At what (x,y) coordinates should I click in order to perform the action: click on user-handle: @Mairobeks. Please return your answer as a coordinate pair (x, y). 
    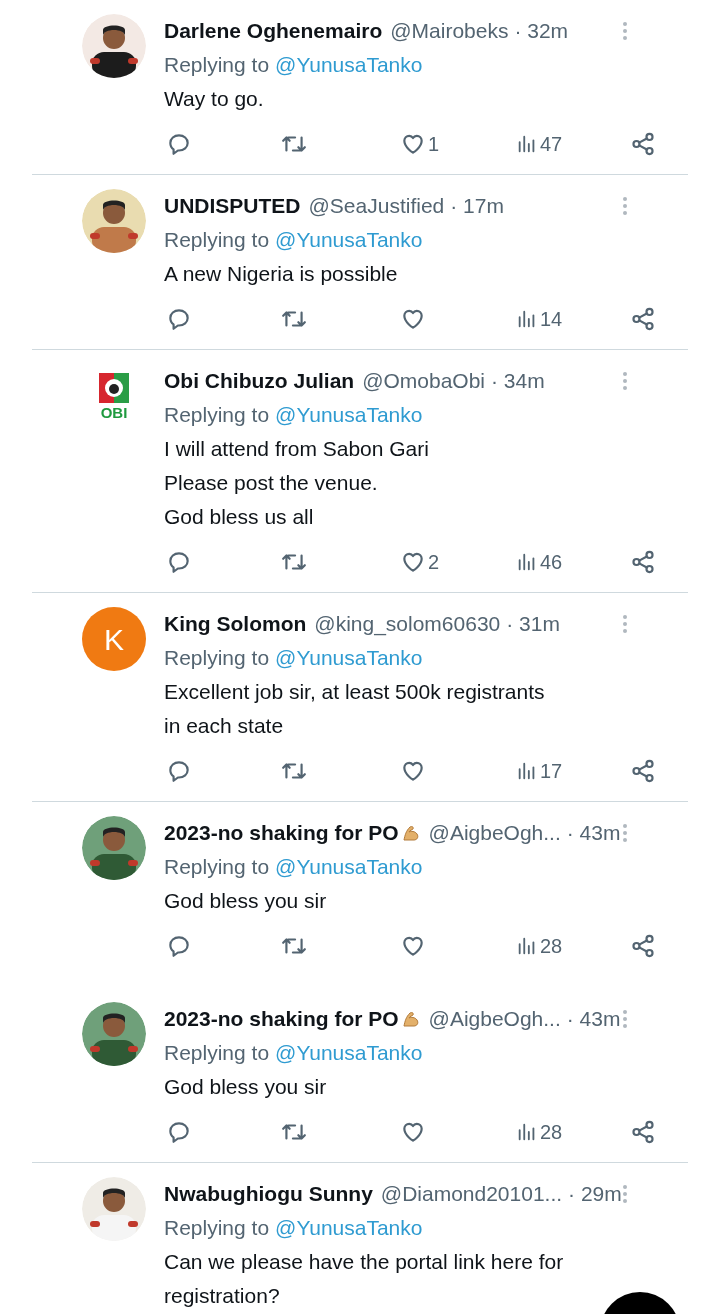
    Looking at the image, I should click on (449, 31).